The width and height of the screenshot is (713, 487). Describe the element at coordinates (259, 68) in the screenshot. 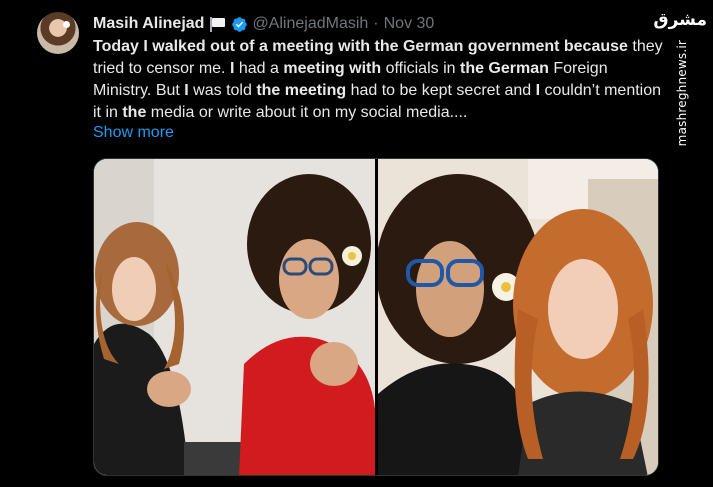

I see `tweet-text-span: had a` at that location.